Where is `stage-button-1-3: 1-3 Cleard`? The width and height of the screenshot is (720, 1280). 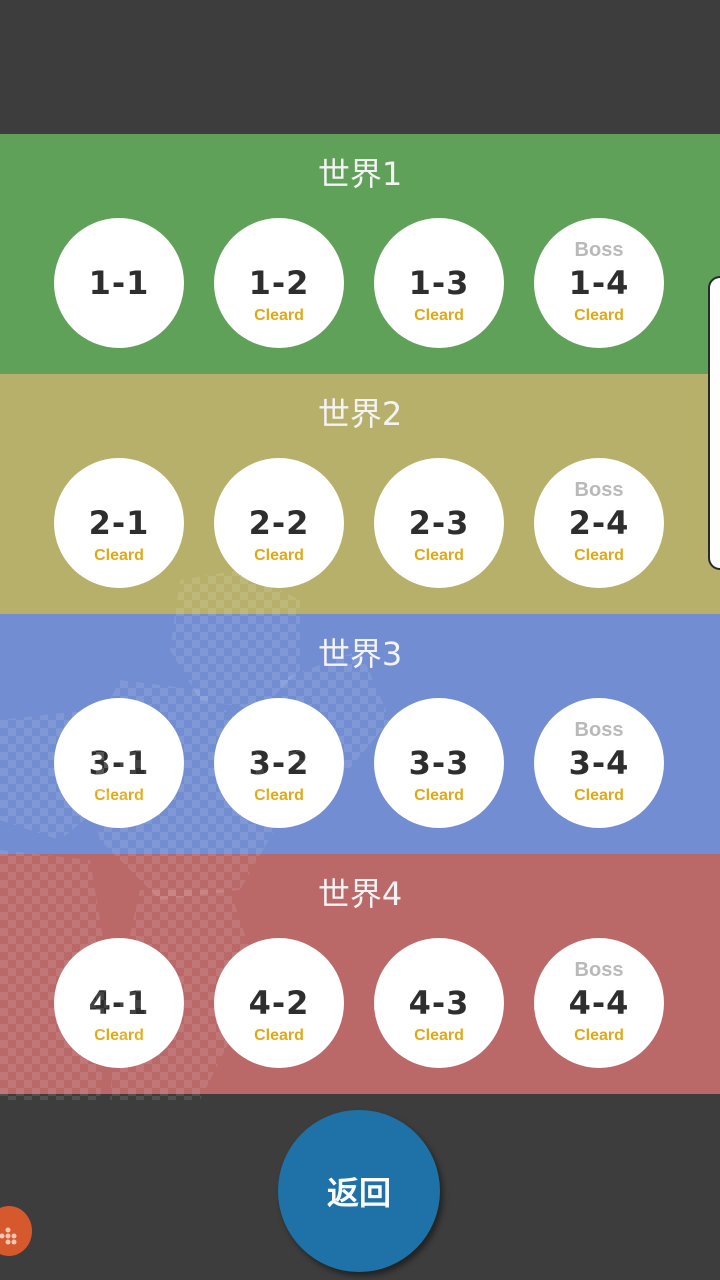 stage-button-1-3: 1-3 Cleard is located at coordinates (439, 283).